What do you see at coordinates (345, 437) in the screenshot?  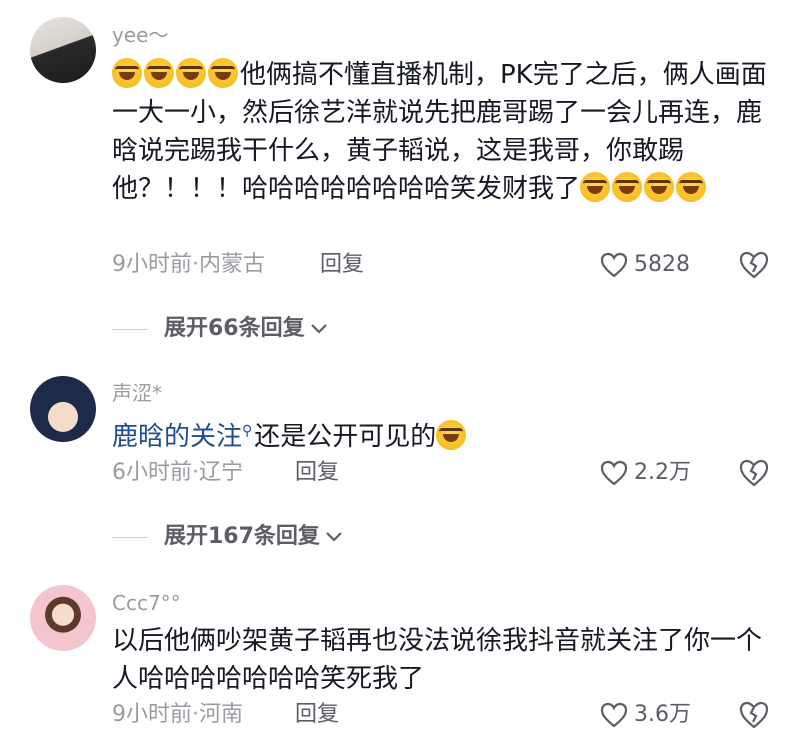 I see `comment-text-content: 还是公开可见的` at bounding box center [345, 437].